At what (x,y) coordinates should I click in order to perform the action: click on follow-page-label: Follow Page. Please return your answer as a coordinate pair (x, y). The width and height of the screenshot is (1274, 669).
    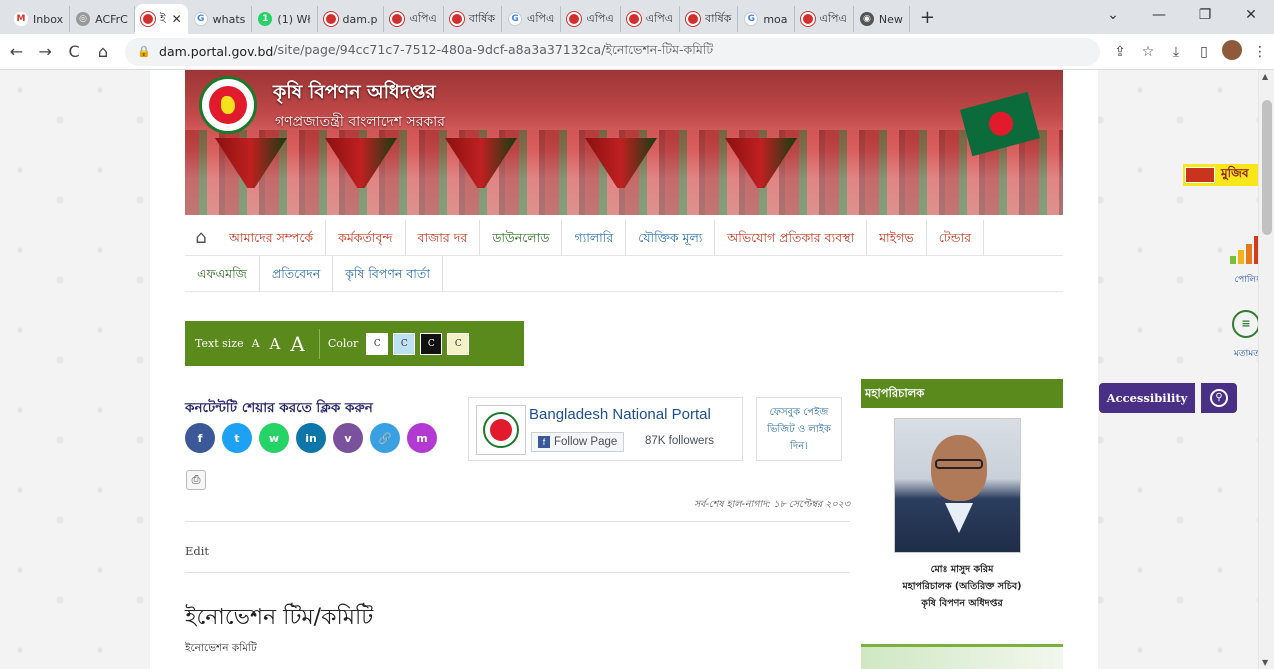
    Looking at the image, I should click on (586, 442).